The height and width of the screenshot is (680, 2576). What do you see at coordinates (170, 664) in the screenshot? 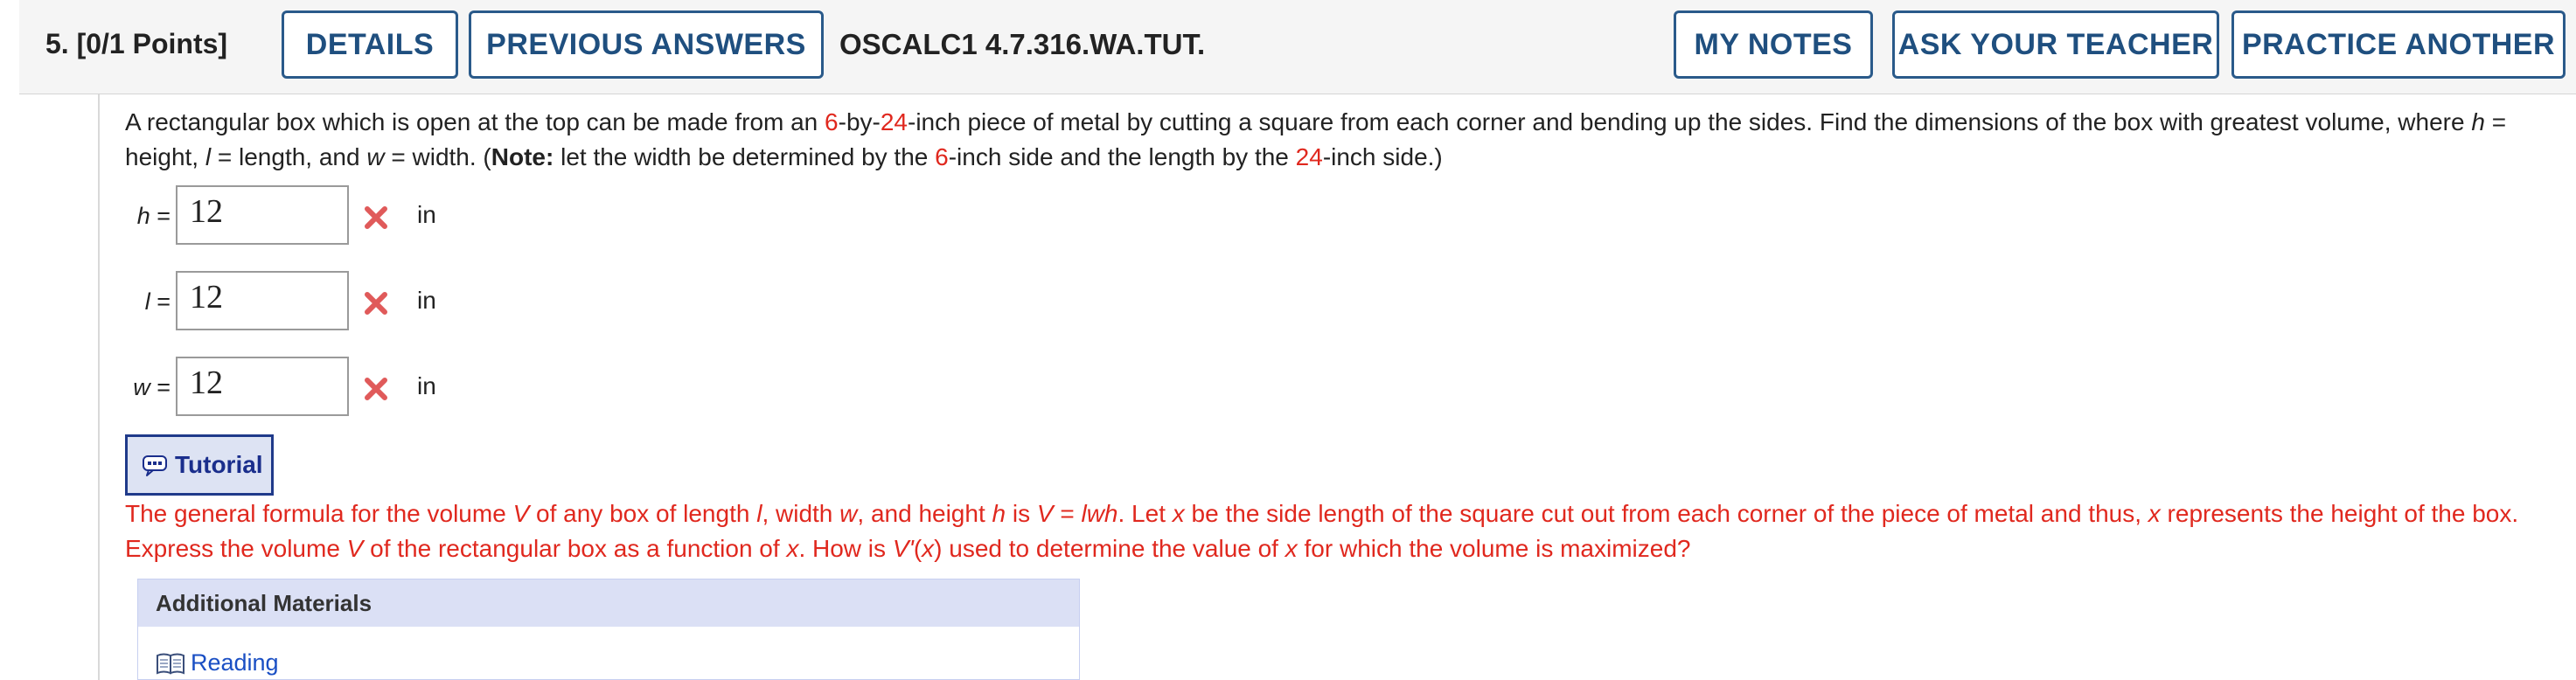
I see `book-icon` at bounding box center [170, 664].